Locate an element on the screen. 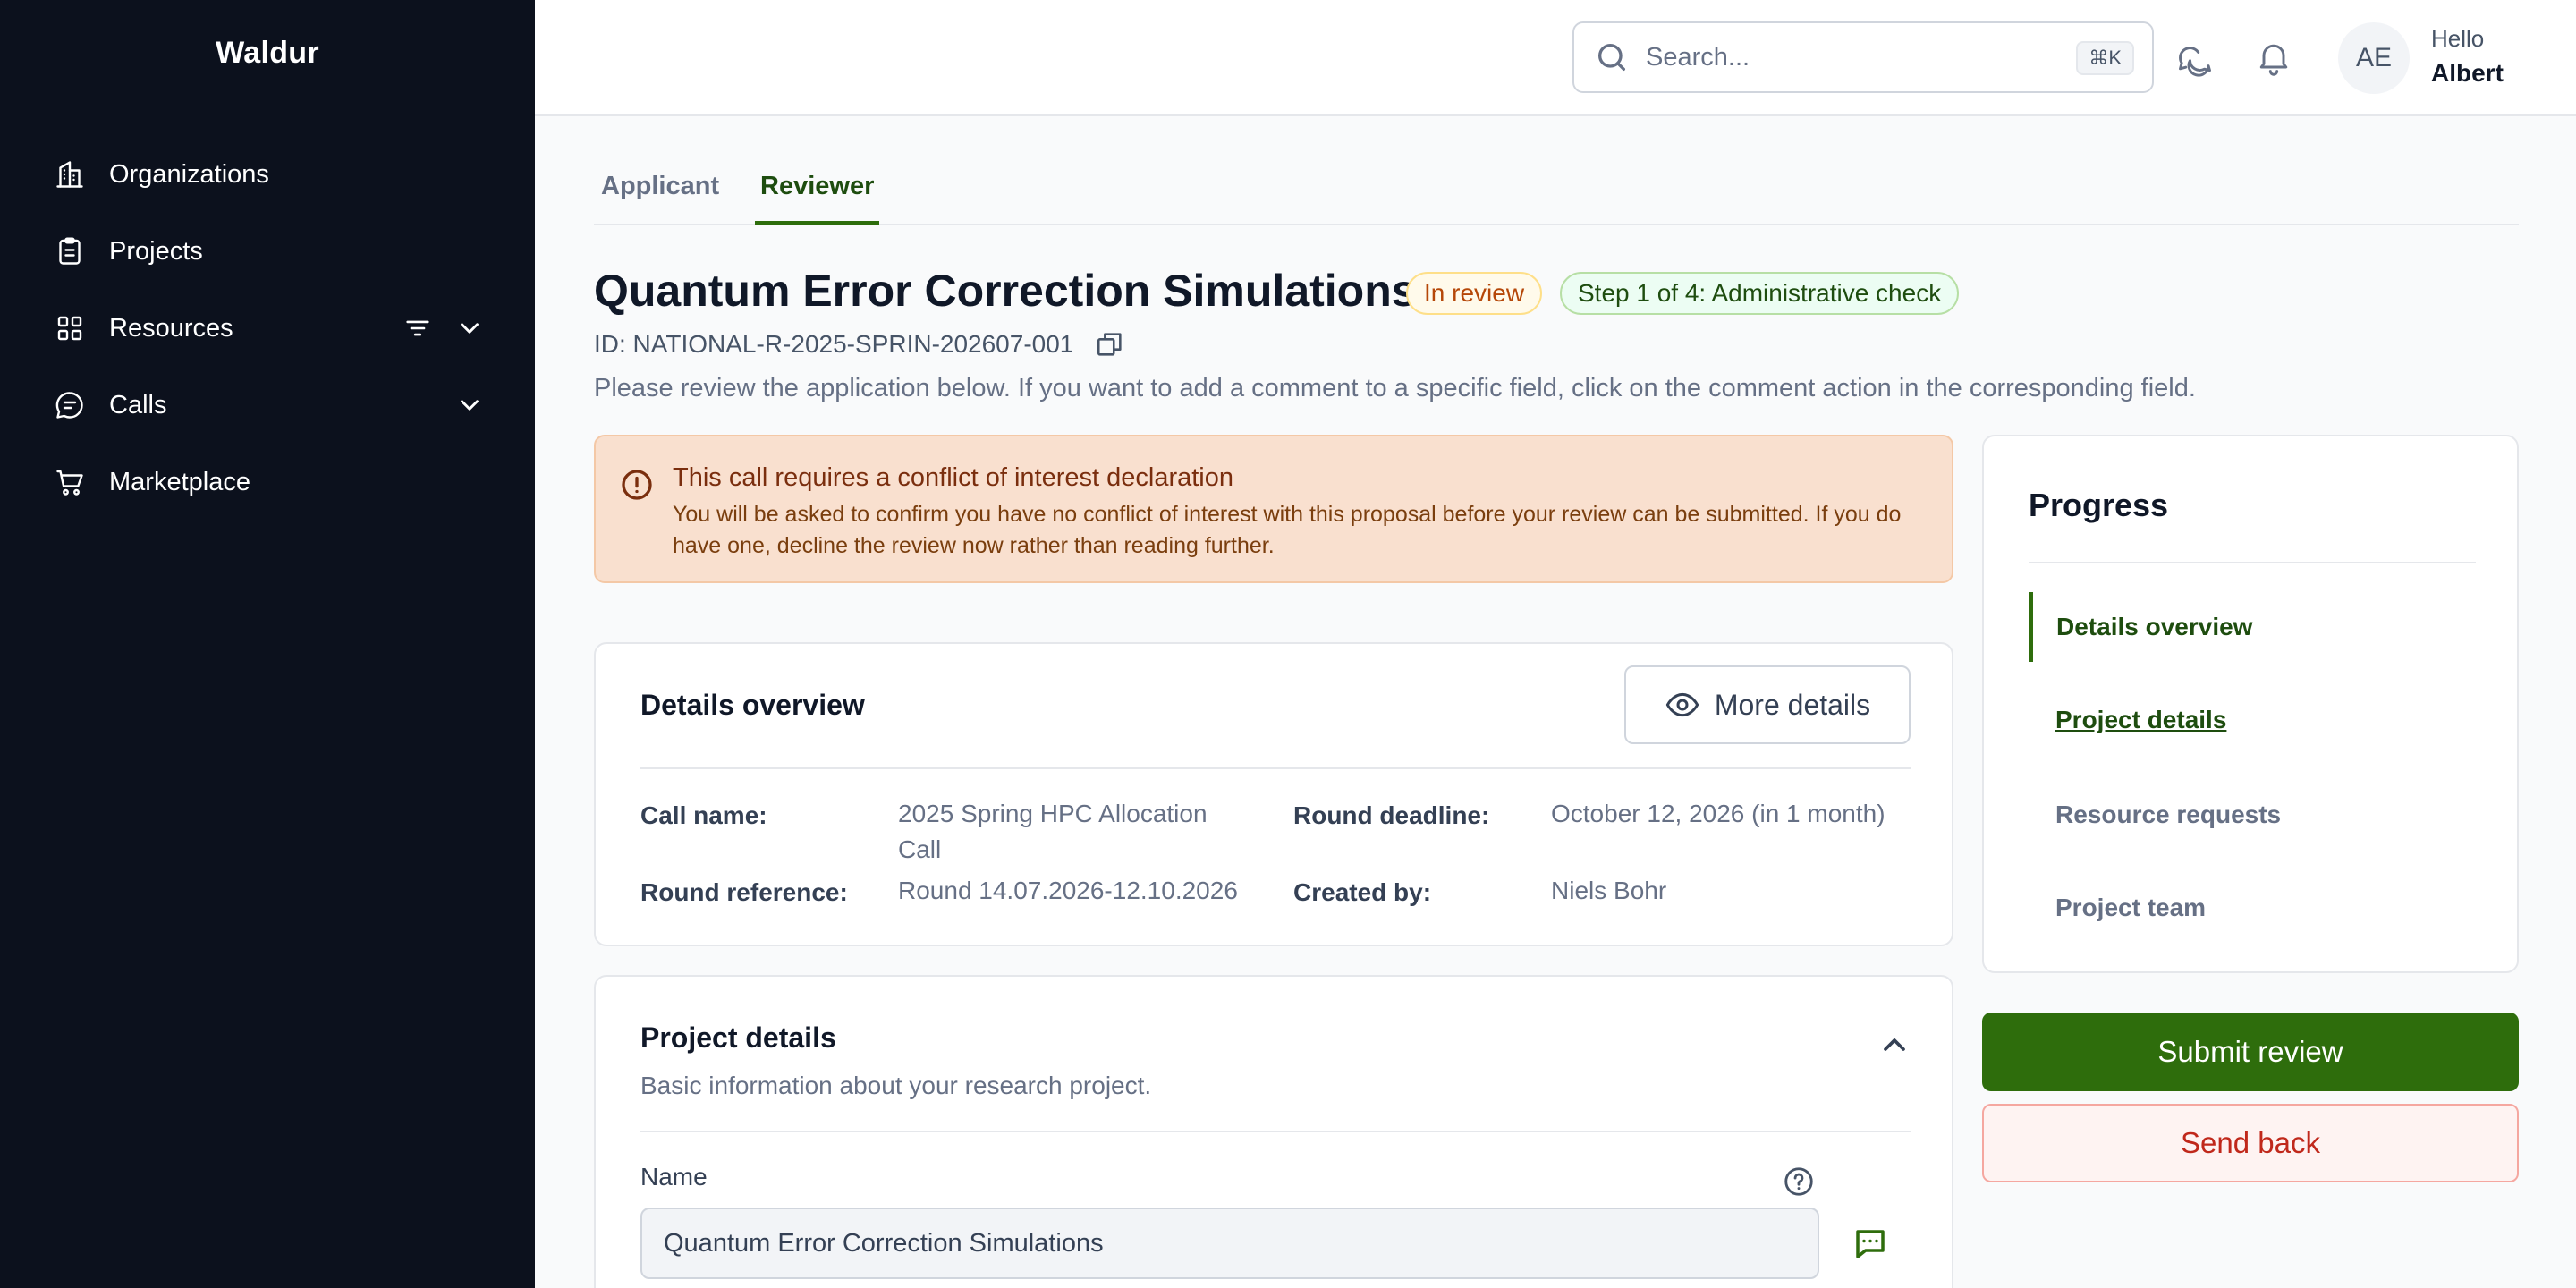 The image size is (2576, 1288). progress-step-details-overview: Details overview is located at coordinates (2252, 627).